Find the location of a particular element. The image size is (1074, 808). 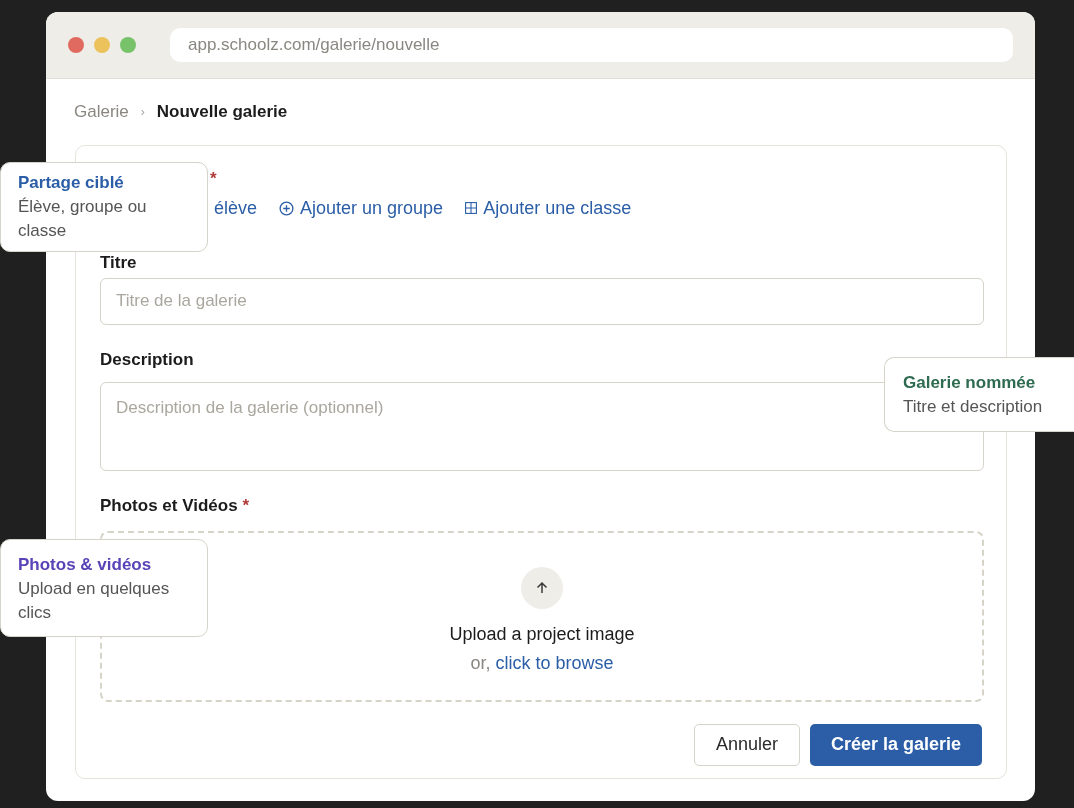

create-button: Créer la galerie is located at coordinates (895, 744).